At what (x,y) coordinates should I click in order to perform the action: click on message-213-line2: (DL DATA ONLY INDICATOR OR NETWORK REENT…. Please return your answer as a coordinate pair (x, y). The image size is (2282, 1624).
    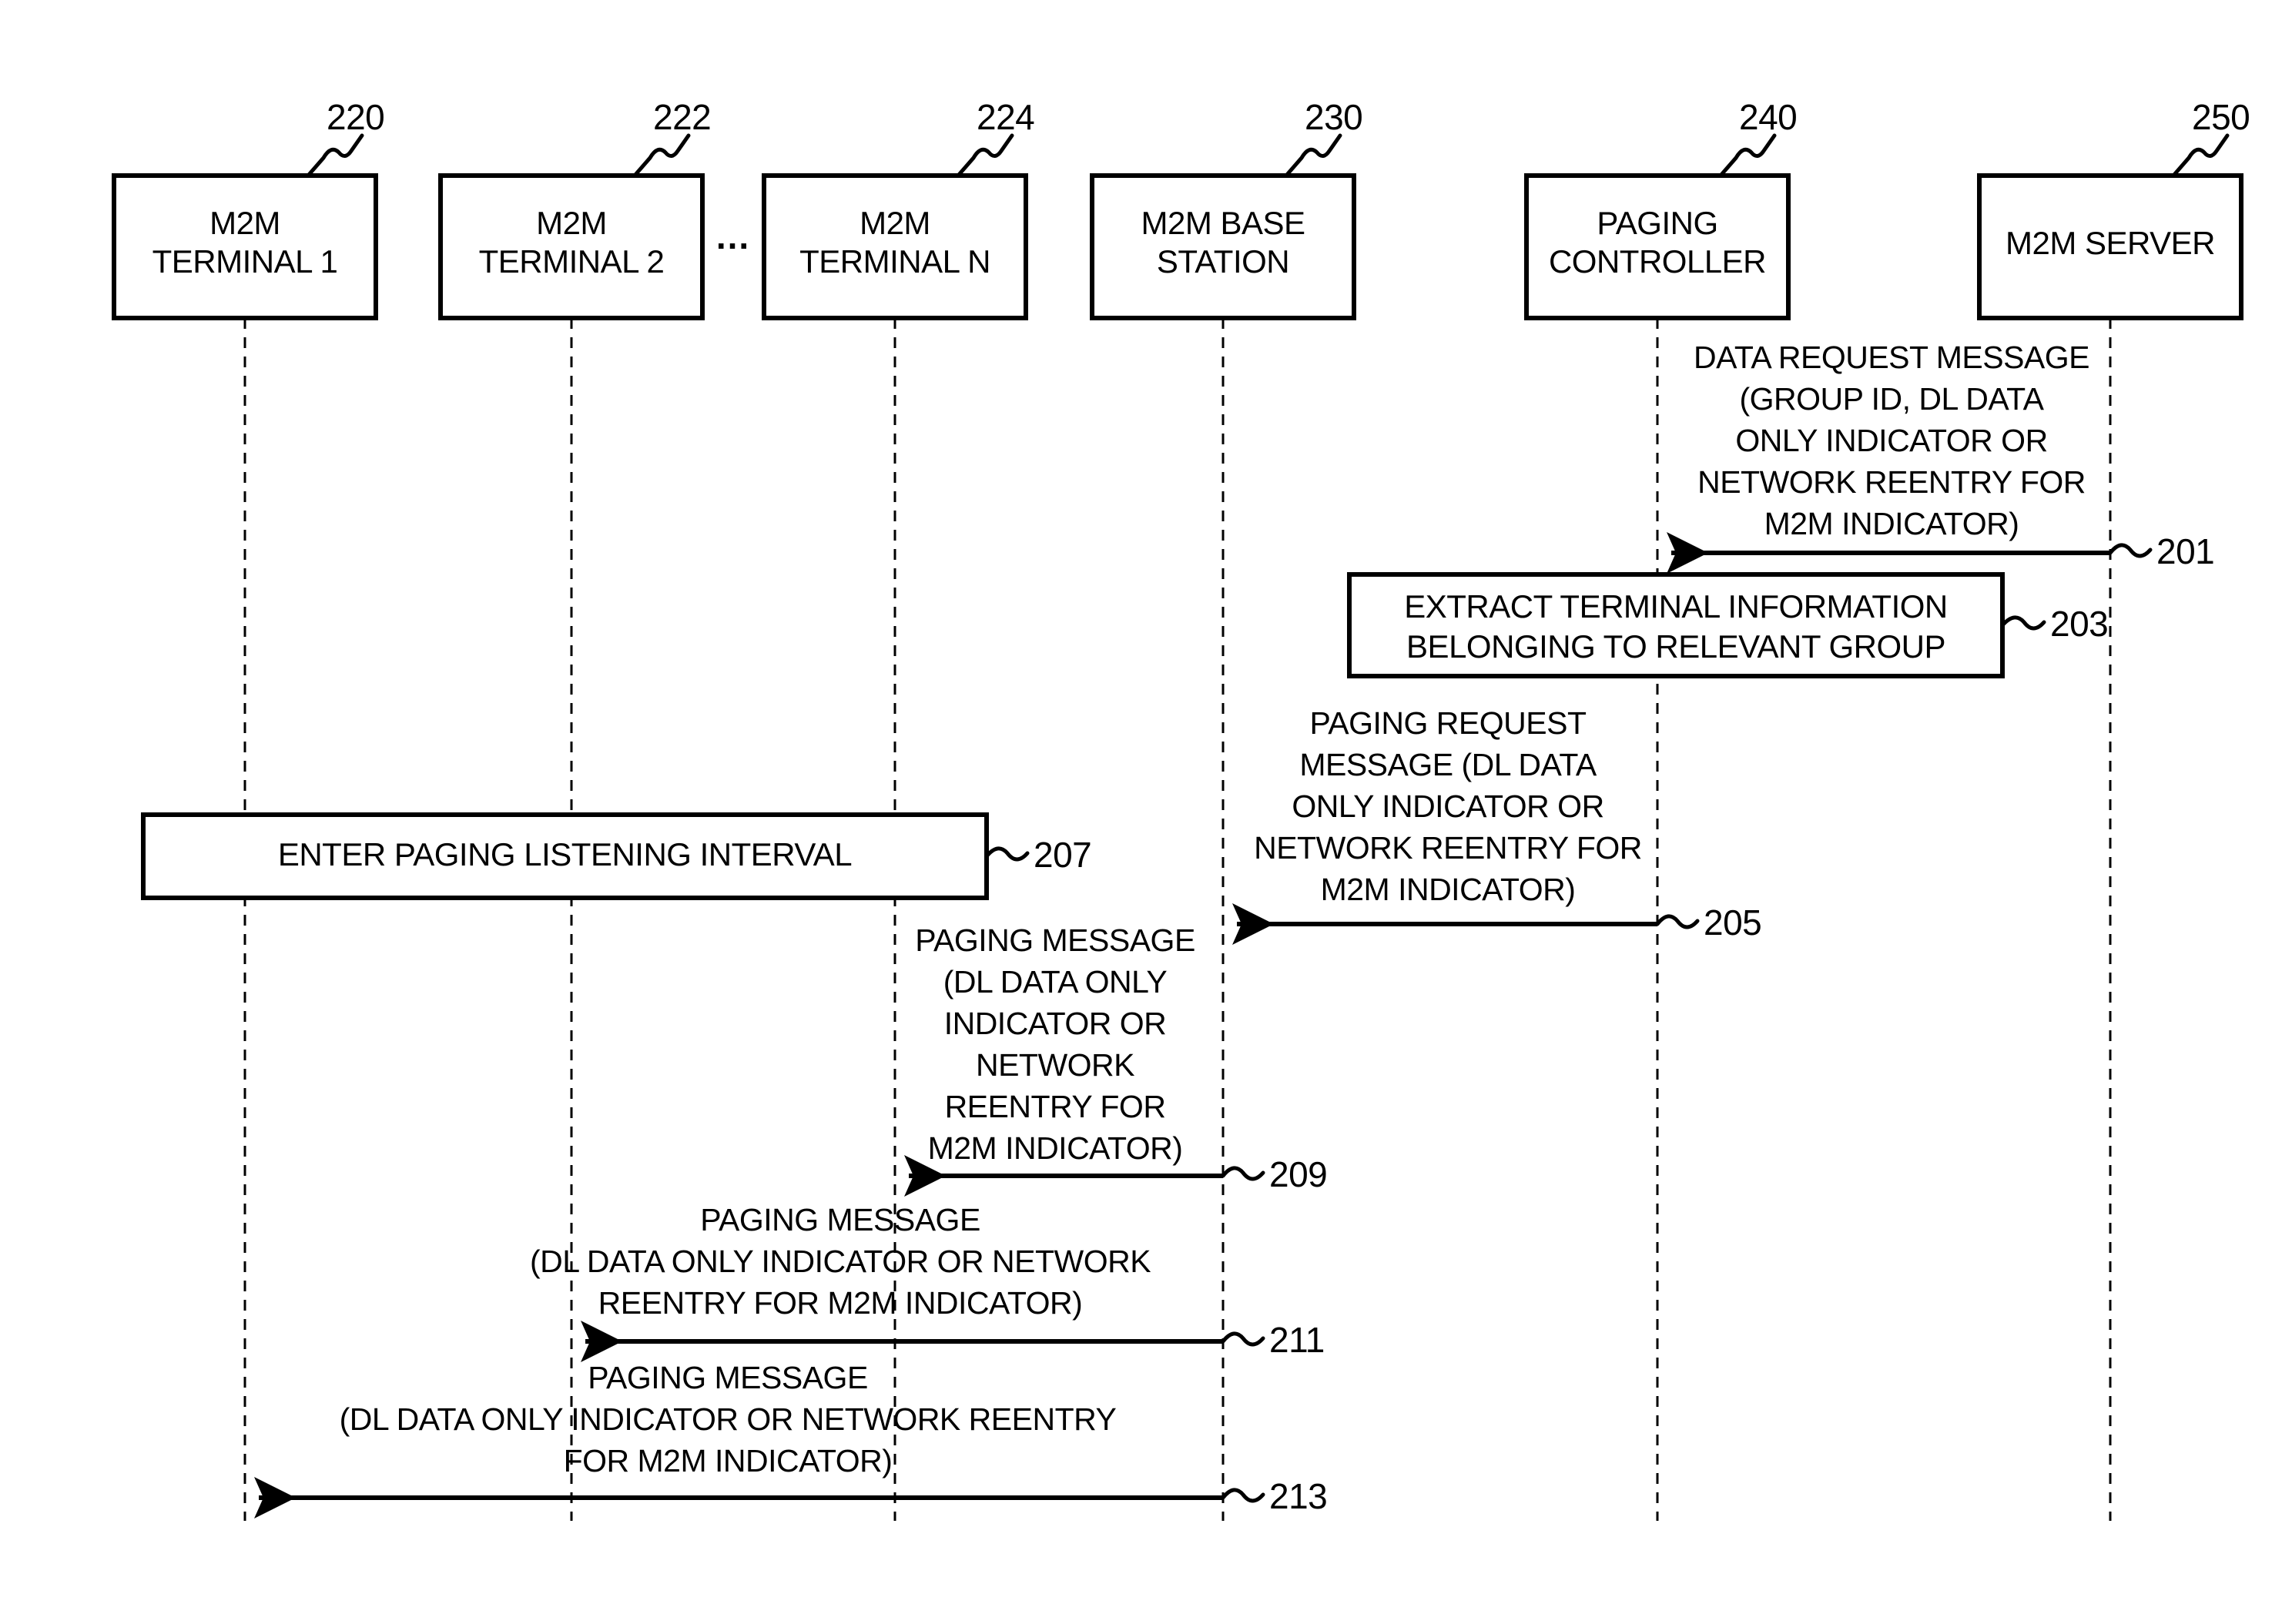
    Looking at the image, I should click on (728, 1419).